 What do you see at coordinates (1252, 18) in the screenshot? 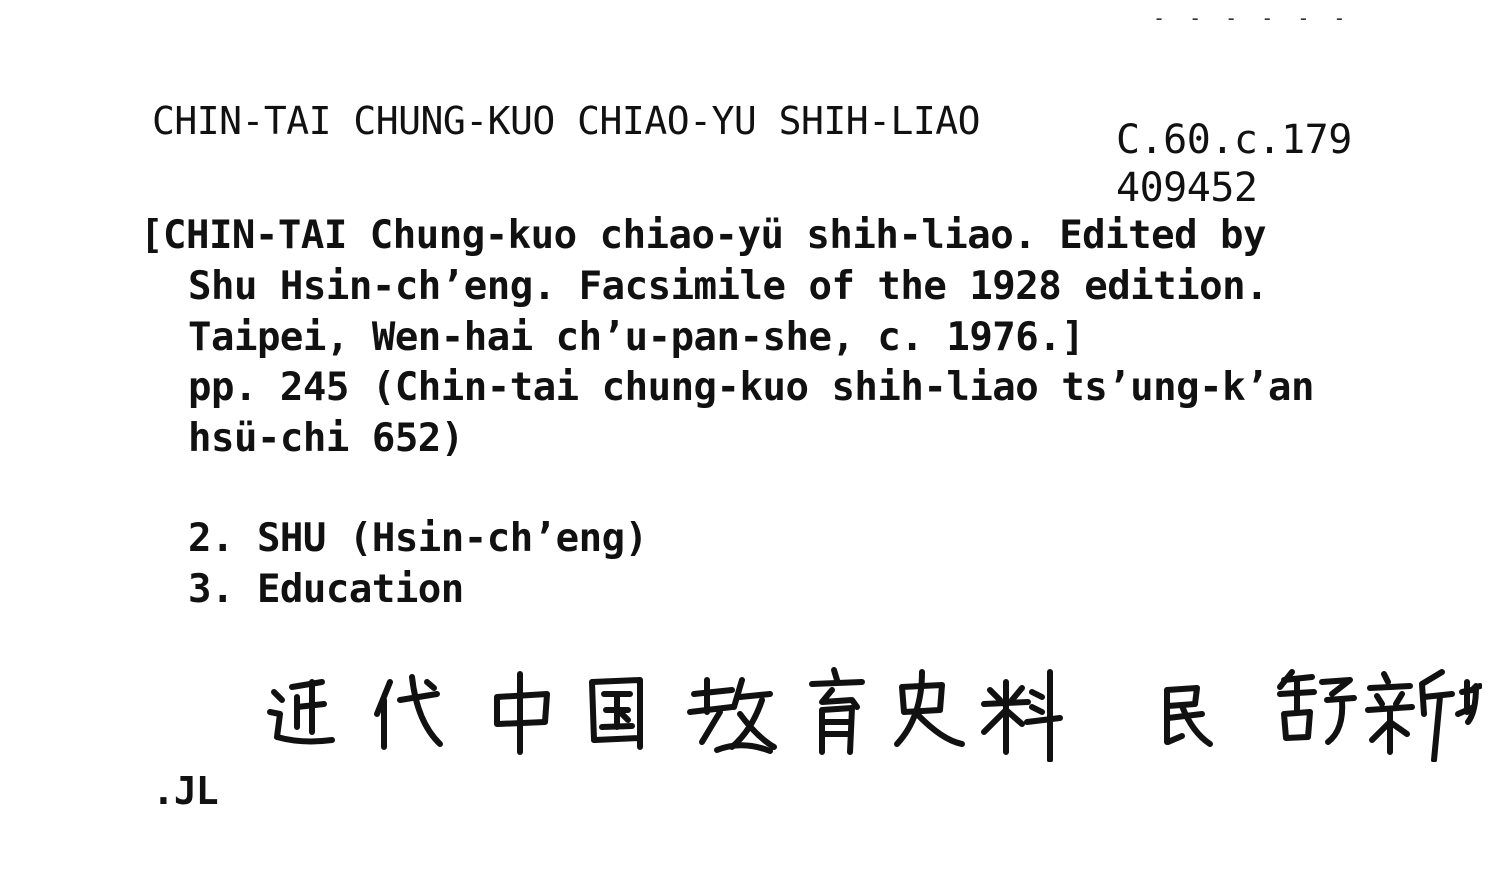
I see `top-dashes: - - - - - -` at bounding box center [1252, 18].